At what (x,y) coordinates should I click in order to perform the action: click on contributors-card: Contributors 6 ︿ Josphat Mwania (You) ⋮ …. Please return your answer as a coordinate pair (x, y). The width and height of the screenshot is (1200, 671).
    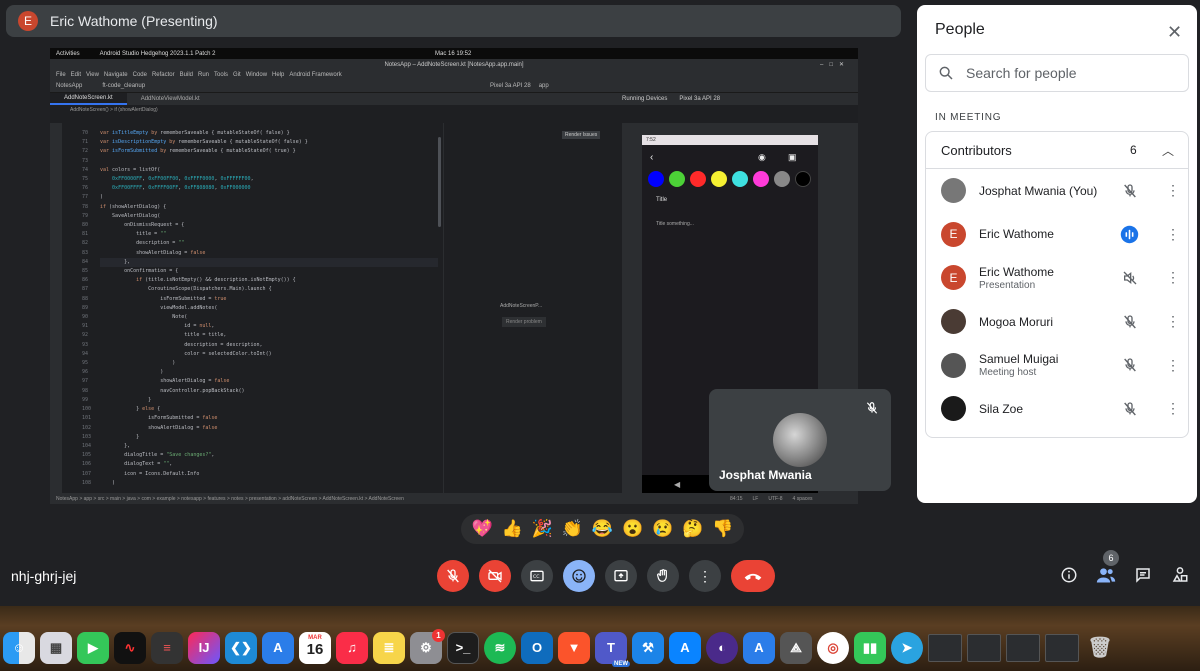
    Looking at the image, I should click on (1057, 284).